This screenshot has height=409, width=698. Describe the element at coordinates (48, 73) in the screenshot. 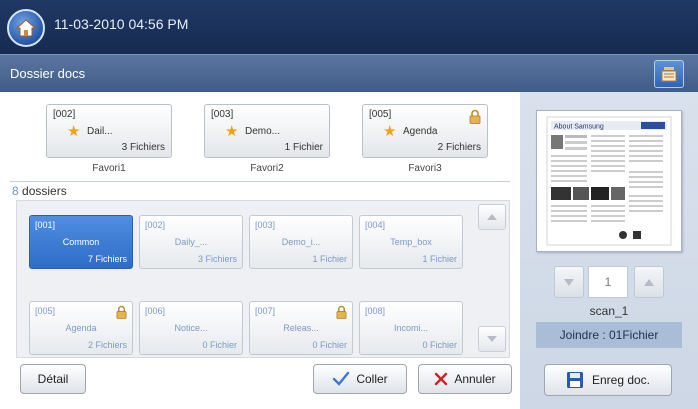

I see `page-title: Dossier docs` at that location.